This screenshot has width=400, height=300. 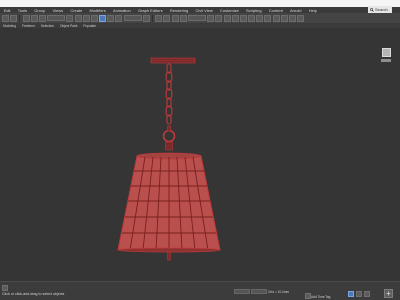 I want to click on add-time-tag: Add Time Tag, so click(x=320, y=297).